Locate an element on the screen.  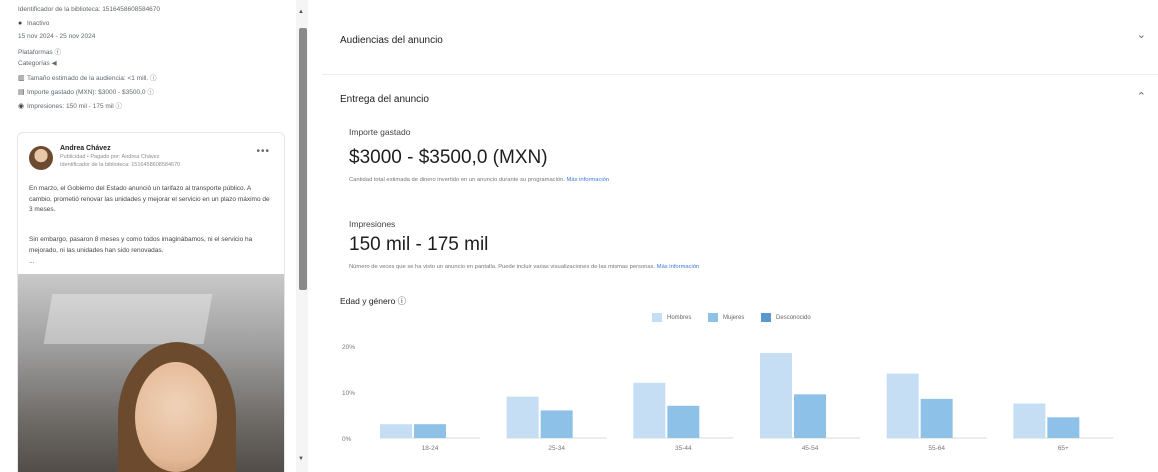
legend-item-mujeres: Mujeres is located at coordinates (726, 317).